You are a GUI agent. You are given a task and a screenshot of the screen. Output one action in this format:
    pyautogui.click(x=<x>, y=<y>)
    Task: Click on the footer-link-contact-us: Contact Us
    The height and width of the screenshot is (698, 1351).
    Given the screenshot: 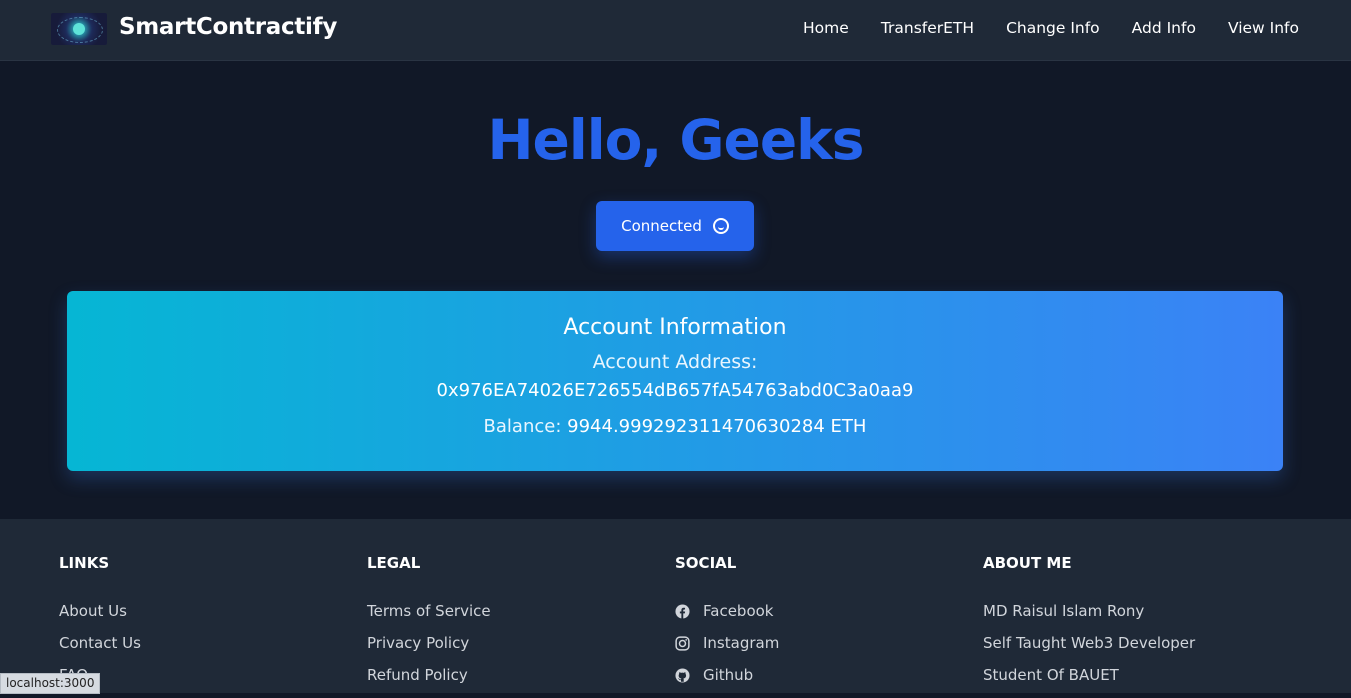 What is the action you would take?
    pyautogui.click(x=100, y=643)
    